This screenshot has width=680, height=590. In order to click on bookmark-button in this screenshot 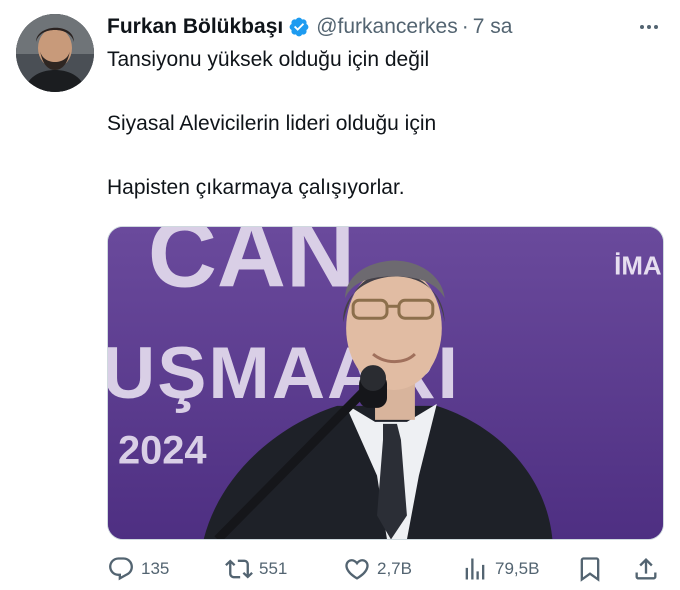, I will do `click(590, 569)`.